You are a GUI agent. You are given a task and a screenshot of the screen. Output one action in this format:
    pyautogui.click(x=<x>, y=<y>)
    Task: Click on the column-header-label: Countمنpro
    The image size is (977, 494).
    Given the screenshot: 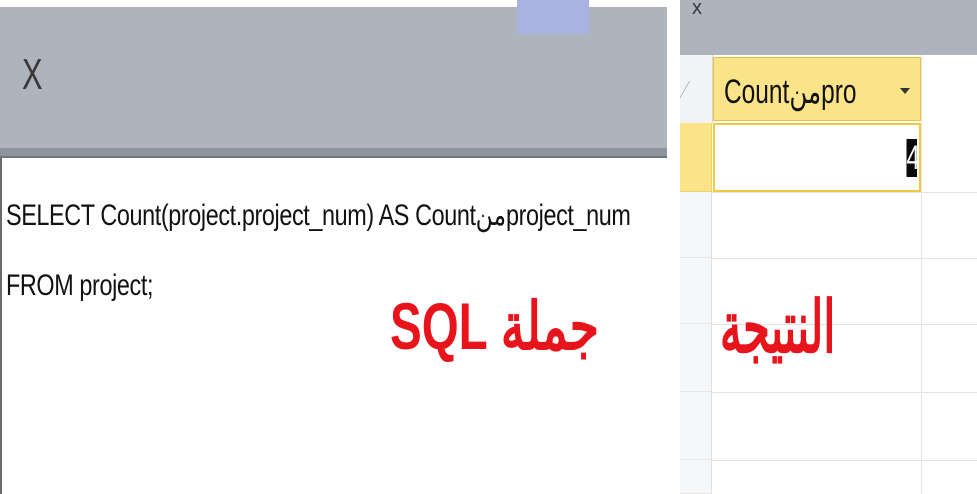 What is the action you would take?
    pyautogui.click(x=790, y=92)
    